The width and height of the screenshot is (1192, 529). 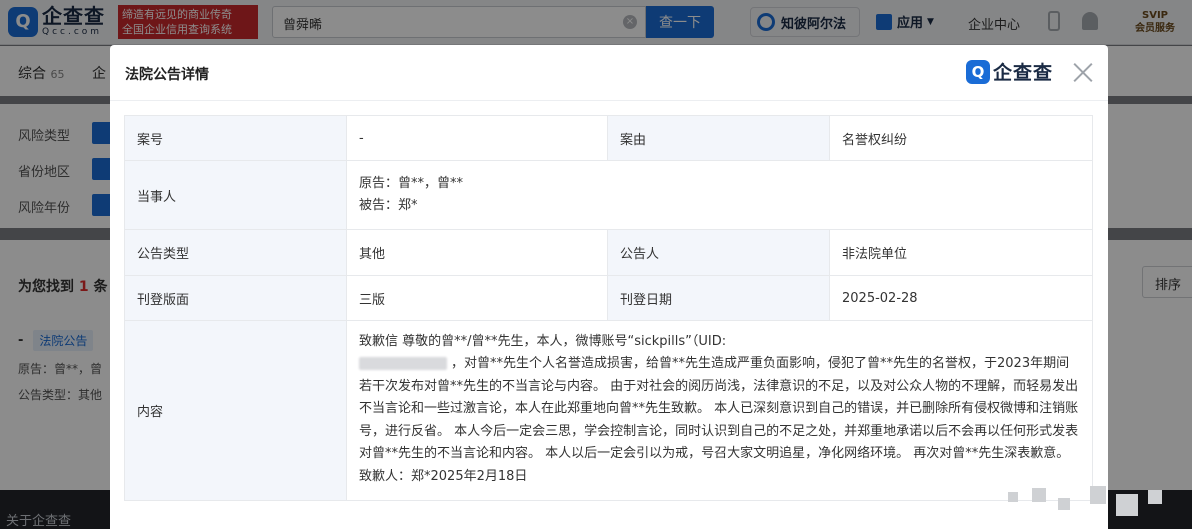 I want to click on dialog-header: 法院公告详情 Q 企查查, so click(x=609, y=73).